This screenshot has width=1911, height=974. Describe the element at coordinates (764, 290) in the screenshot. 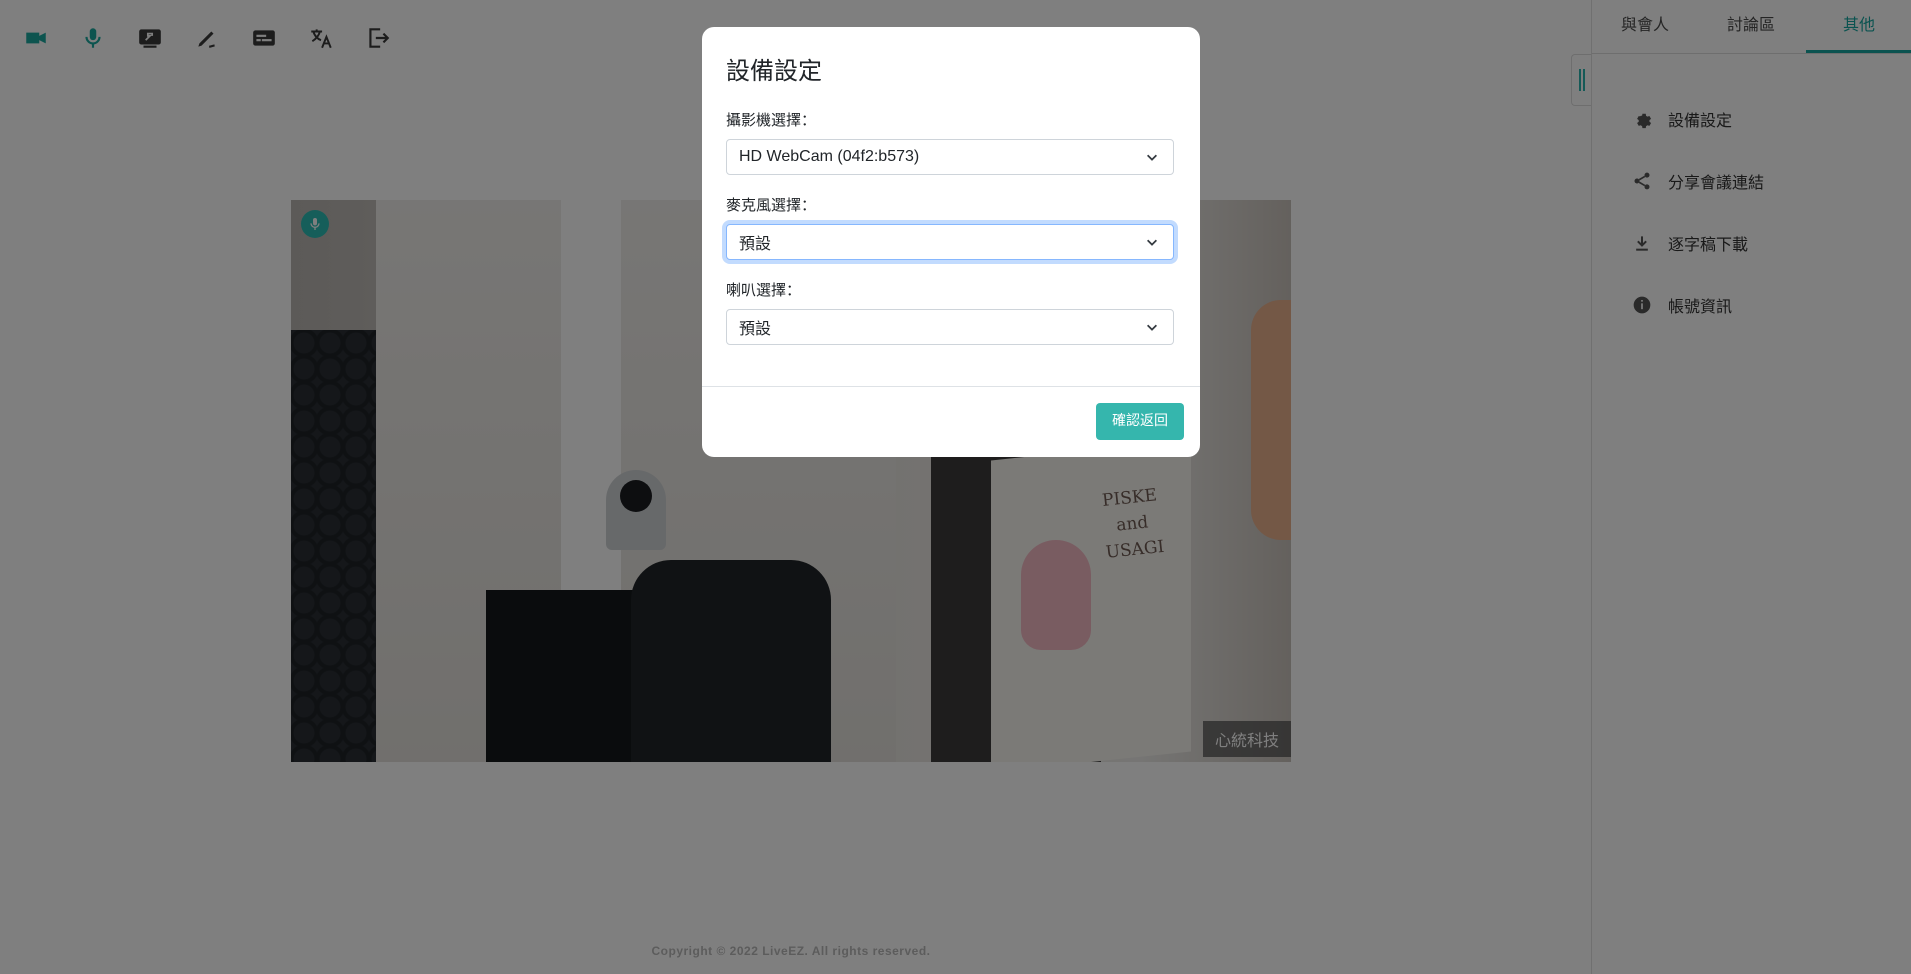

I see `speaker-label: 喇叭選擇：` at that location.